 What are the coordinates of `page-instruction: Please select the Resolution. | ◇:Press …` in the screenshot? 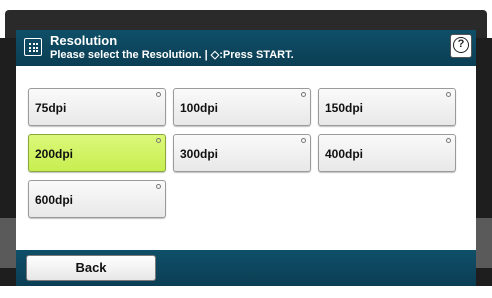 It's located at (172, 55).